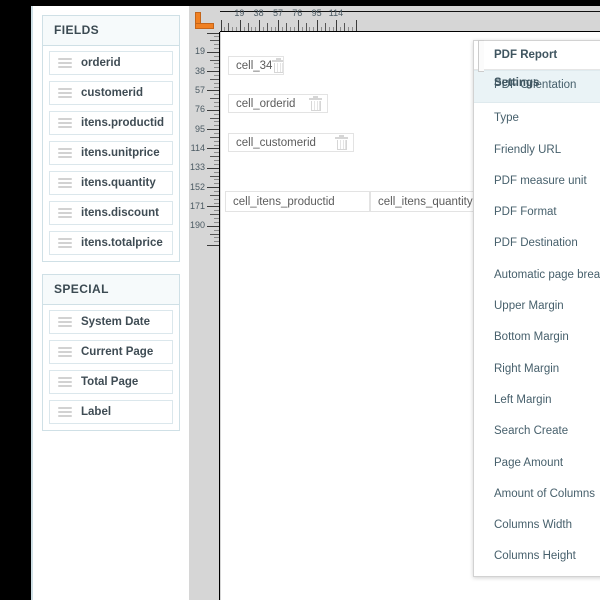  What do you see at coordinates (111, 31) in the screenshot?
I see `fields-panel-title: FIELDS` at bounding box center [111, 31].